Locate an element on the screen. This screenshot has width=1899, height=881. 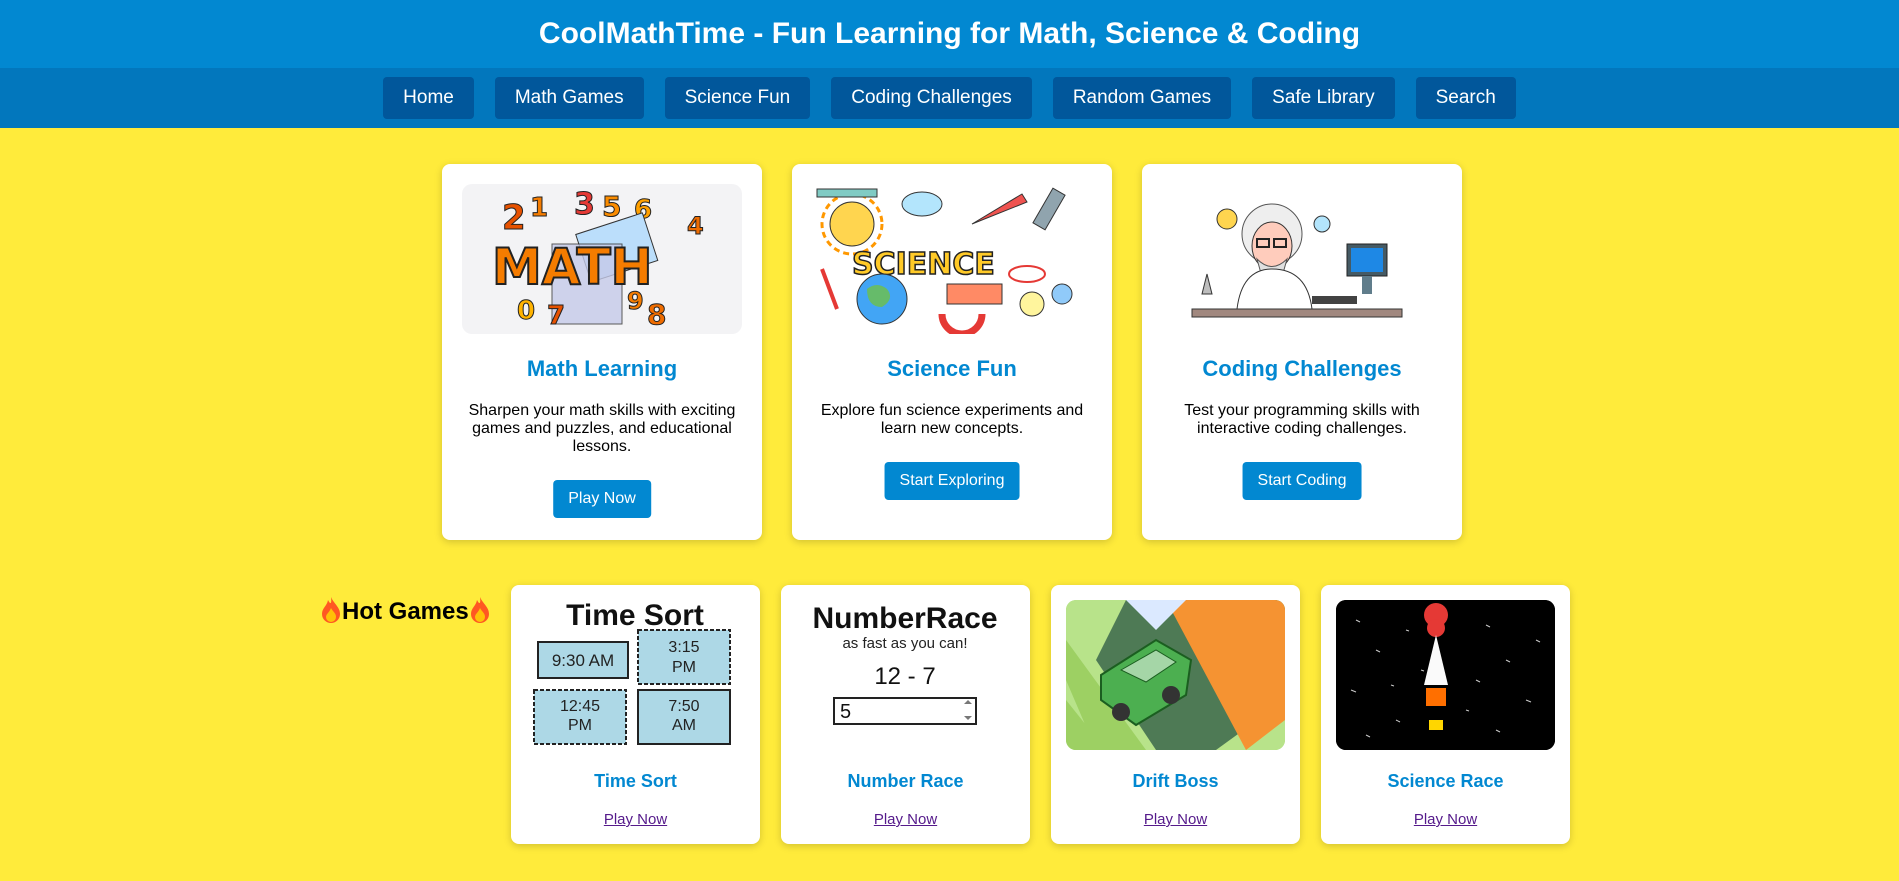
svg-text: Time Sort is located at coordinates (635, 616).